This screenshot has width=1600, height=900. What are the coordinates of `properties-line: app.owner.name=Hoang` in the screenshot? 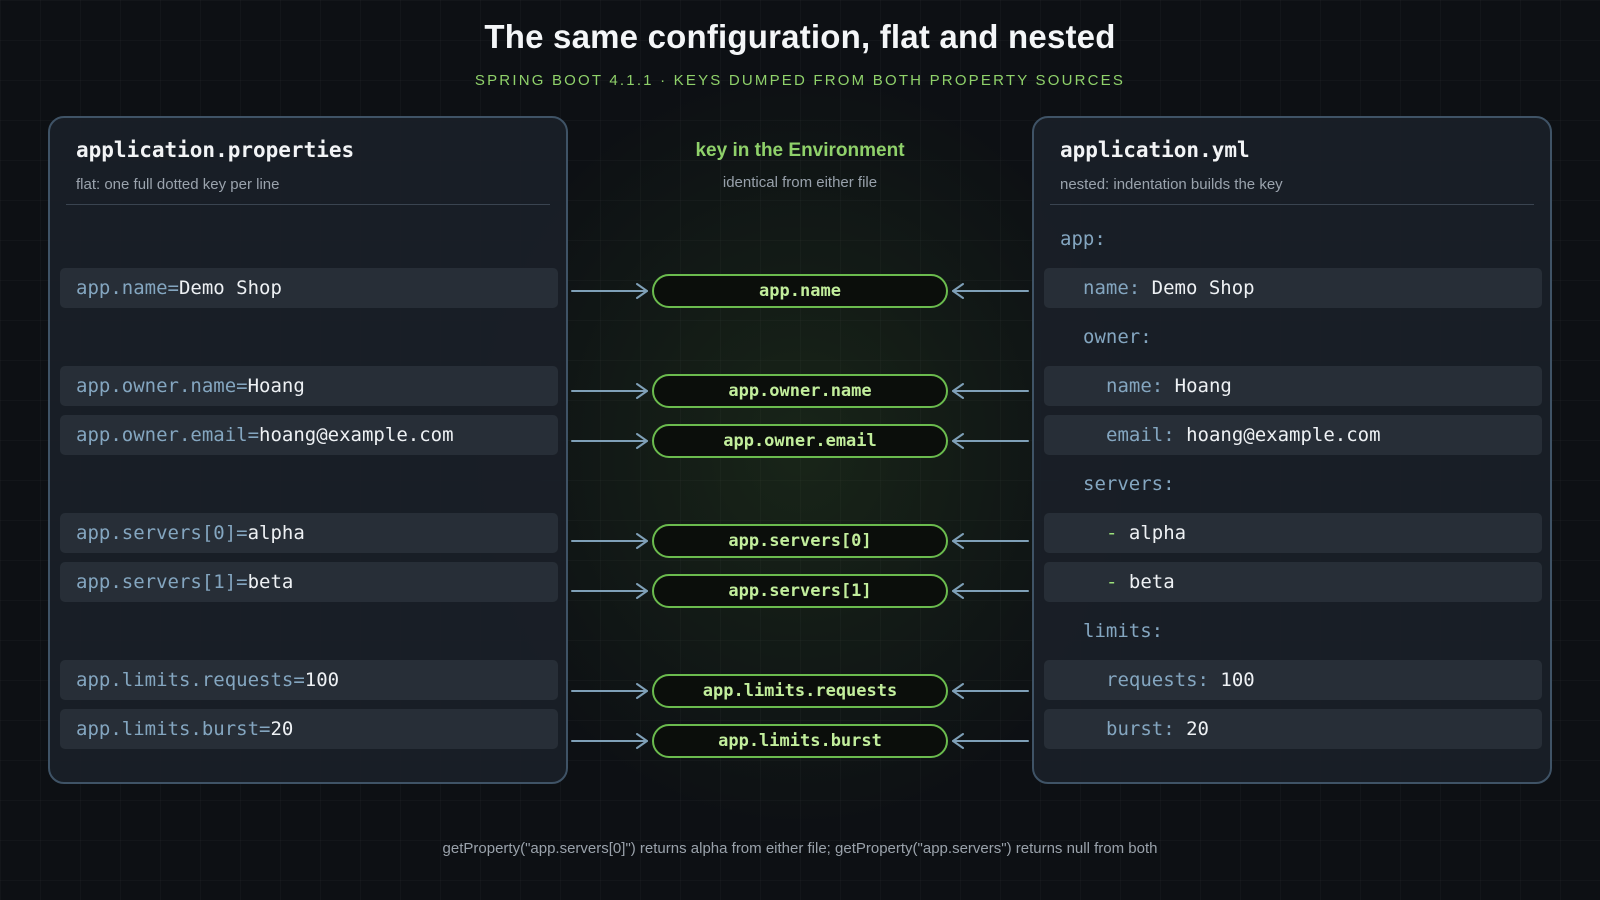 It's located at (309, 386).